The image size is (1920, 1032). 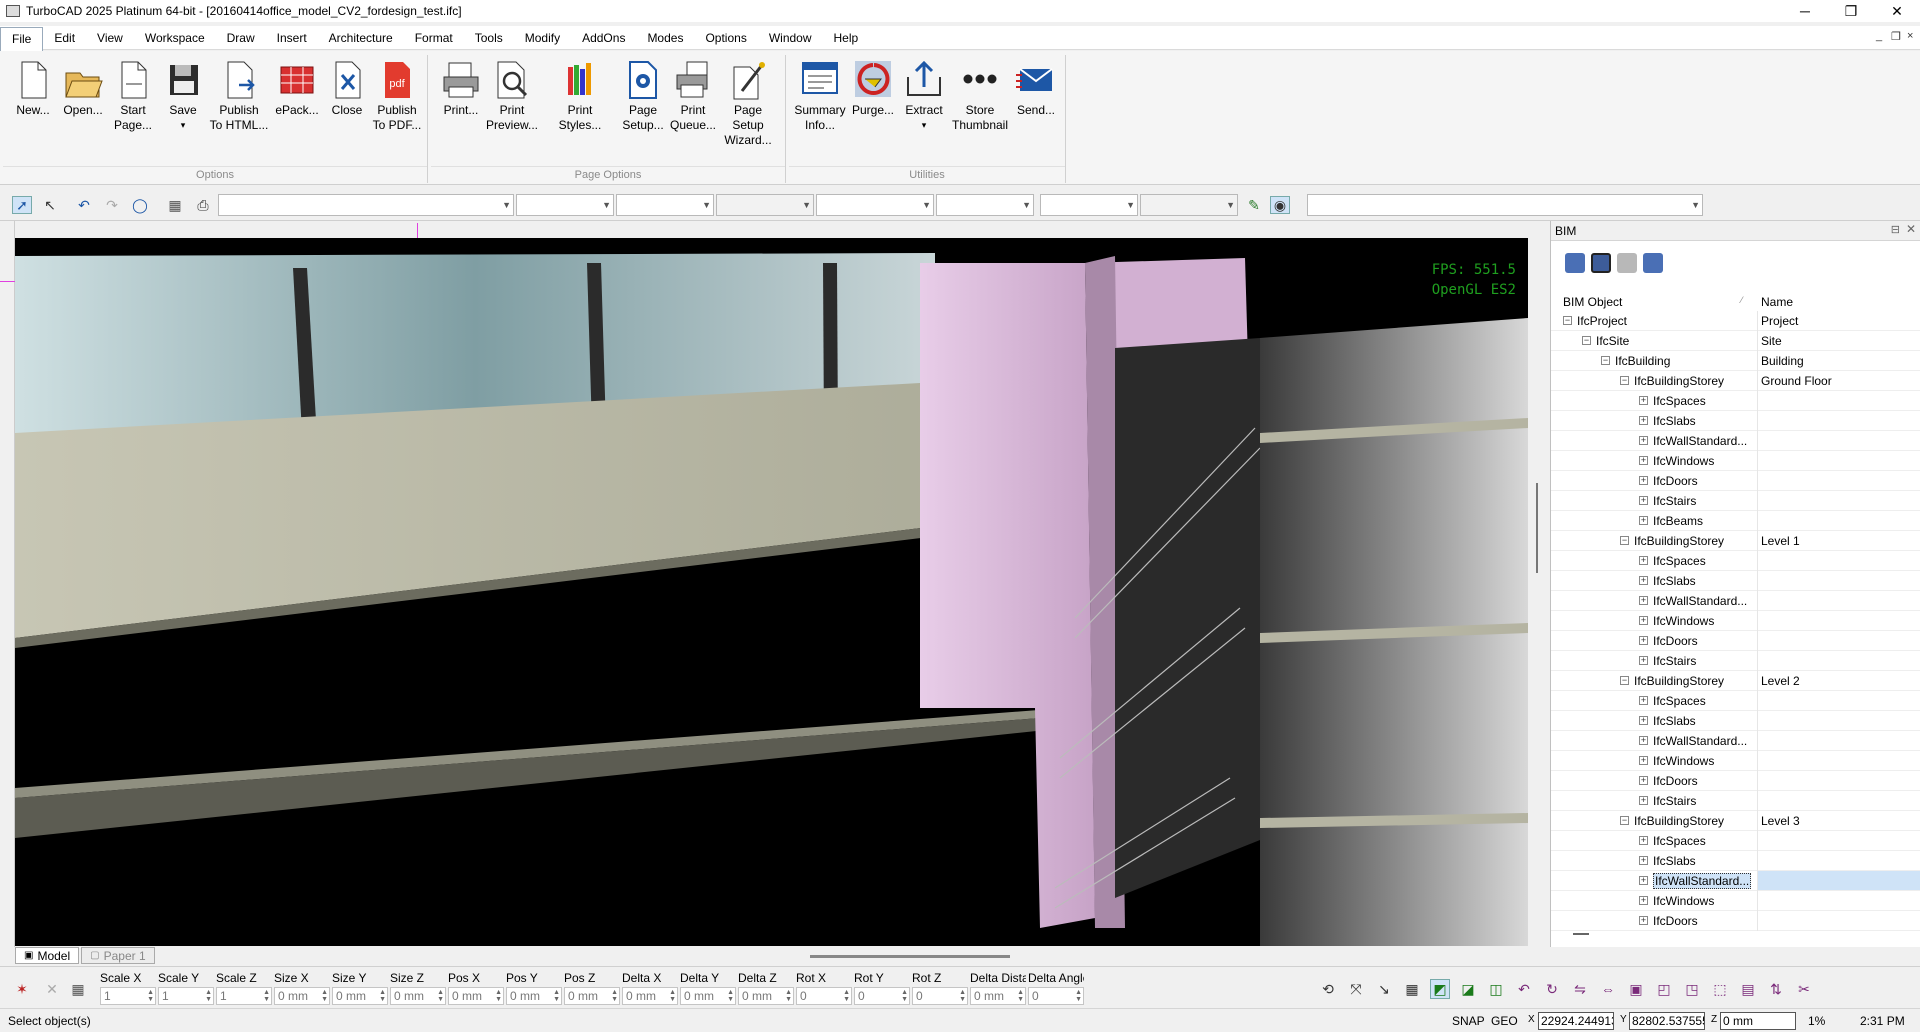 I want to click on col-name: Name, so click(x=1777, y=302).